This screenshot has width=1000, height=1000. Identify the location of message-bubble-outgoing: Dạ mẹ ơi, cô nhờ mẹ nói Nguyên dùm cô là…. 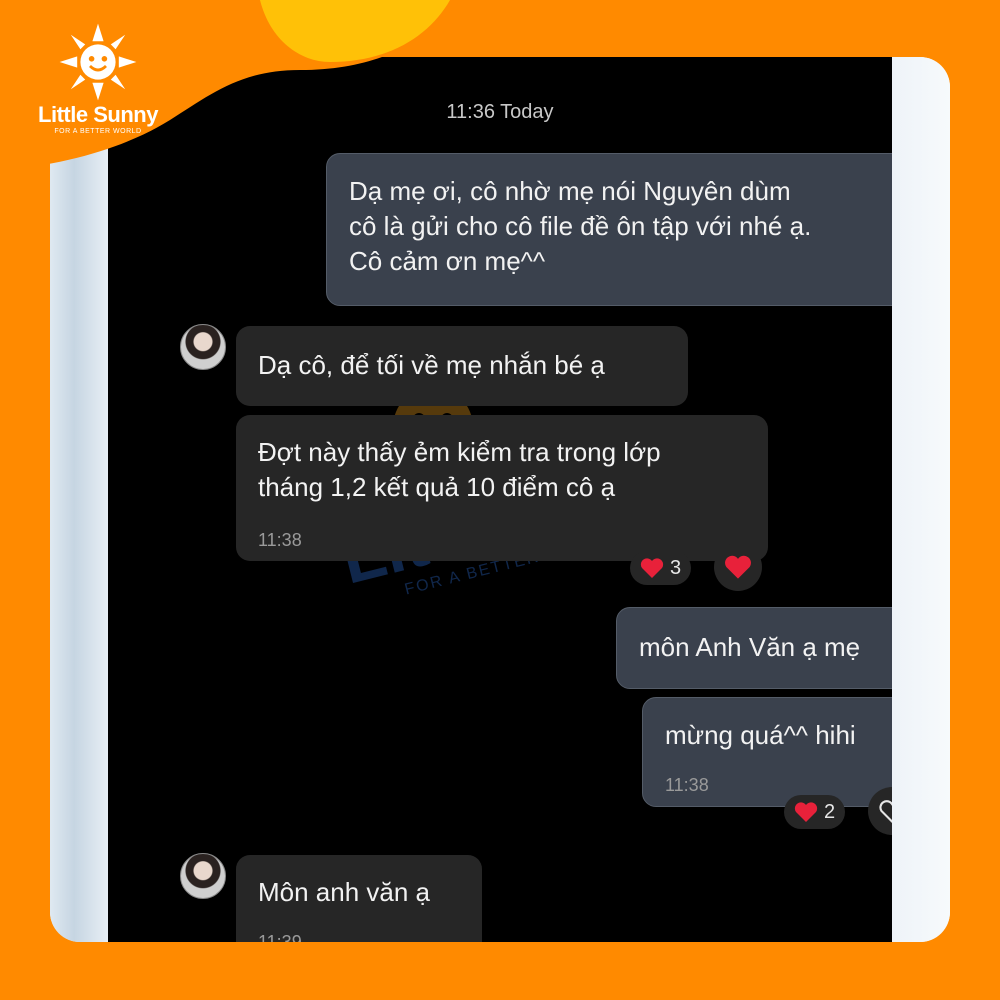
(609, 229).